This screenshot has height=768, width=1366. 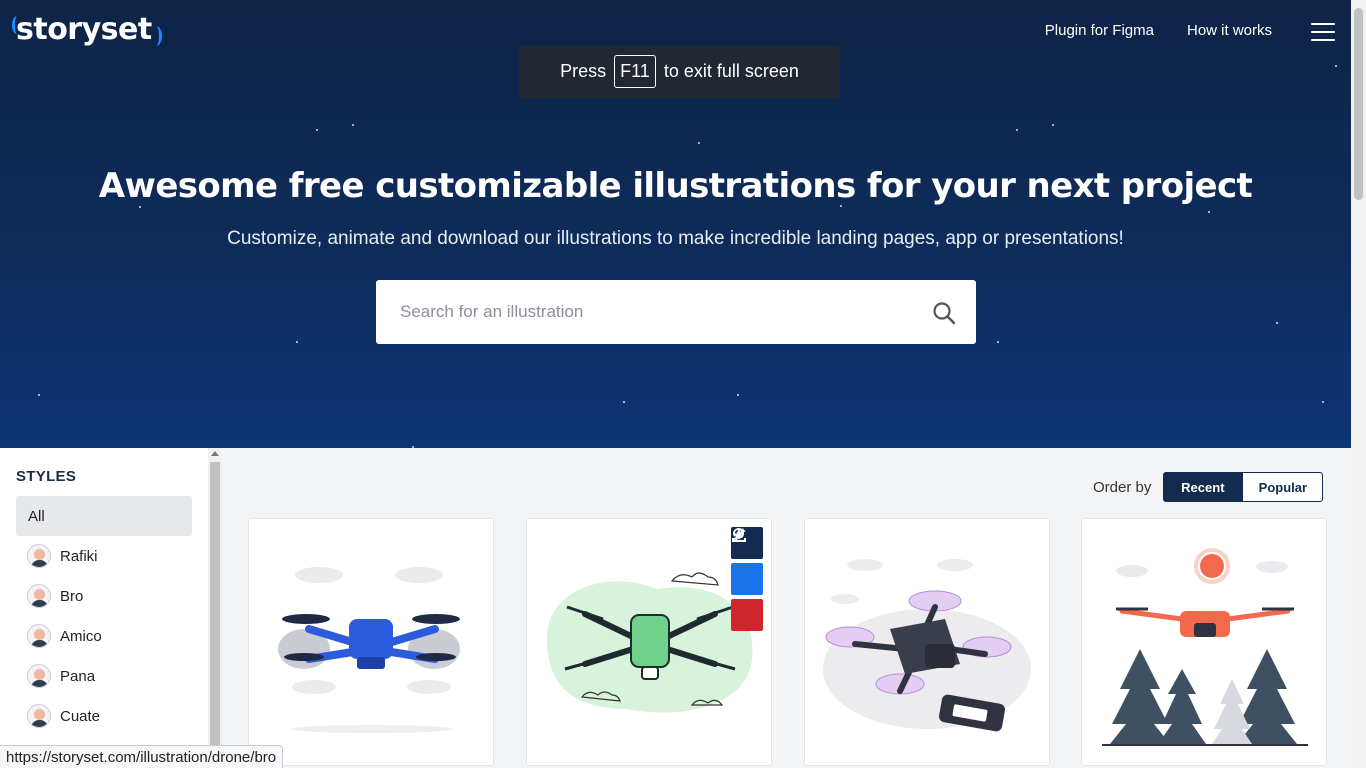 I want to click on style-filter-label: Pana, so click(x=78, y=676).